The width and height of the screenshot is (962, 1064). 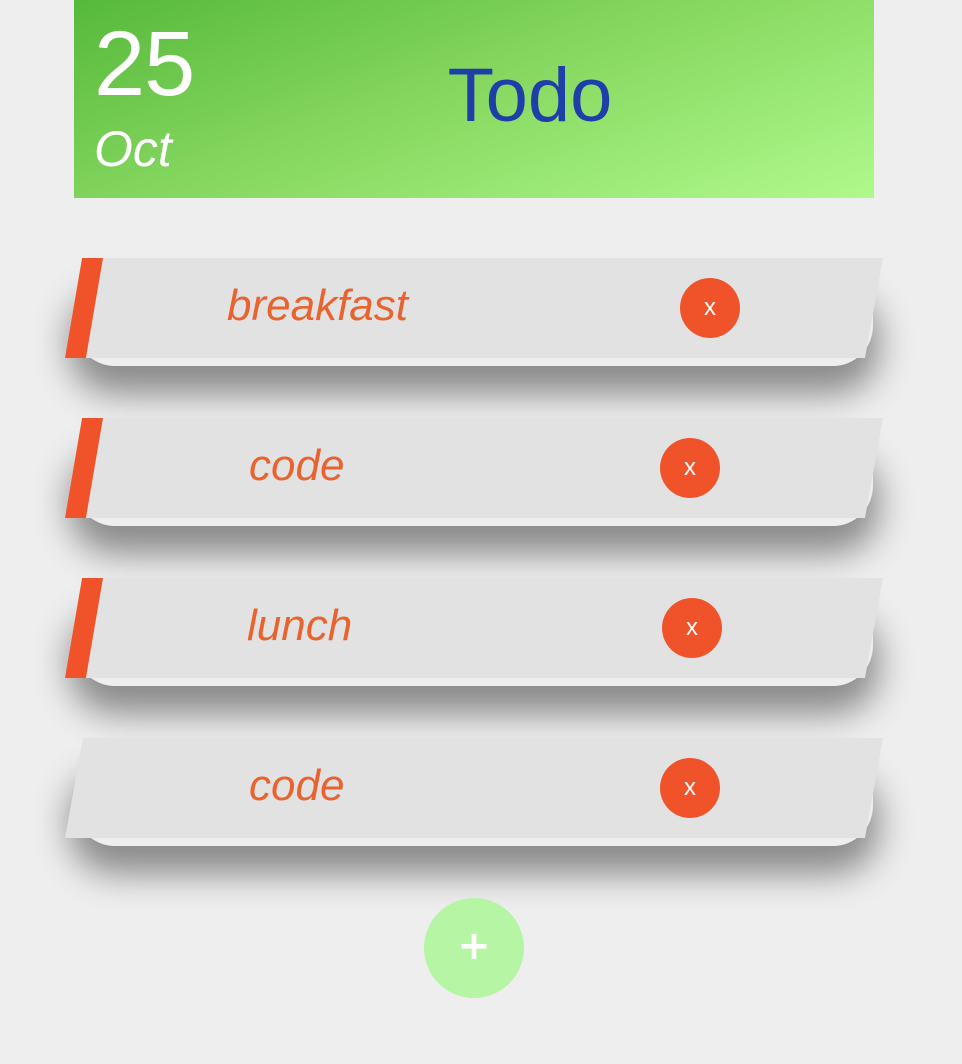 What do you see at coordinates (474, 948) in the screenshot?
I see `add-todo-button: +` at bounding box center [474, 948].